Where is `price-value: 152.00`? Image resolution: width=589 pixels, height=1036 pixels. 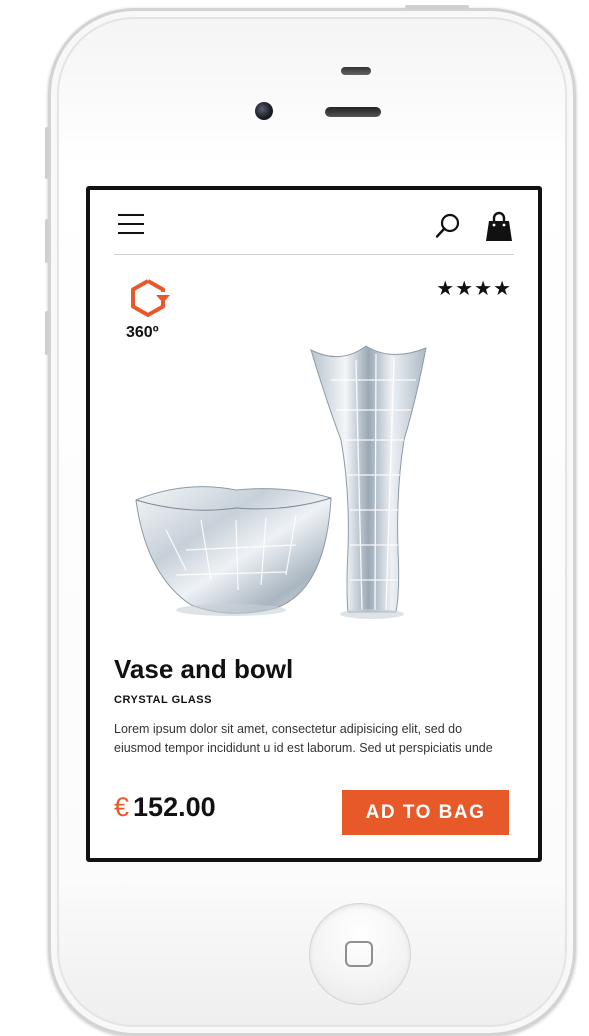
price-value: 152.00 is located at coordinates (174, 807).